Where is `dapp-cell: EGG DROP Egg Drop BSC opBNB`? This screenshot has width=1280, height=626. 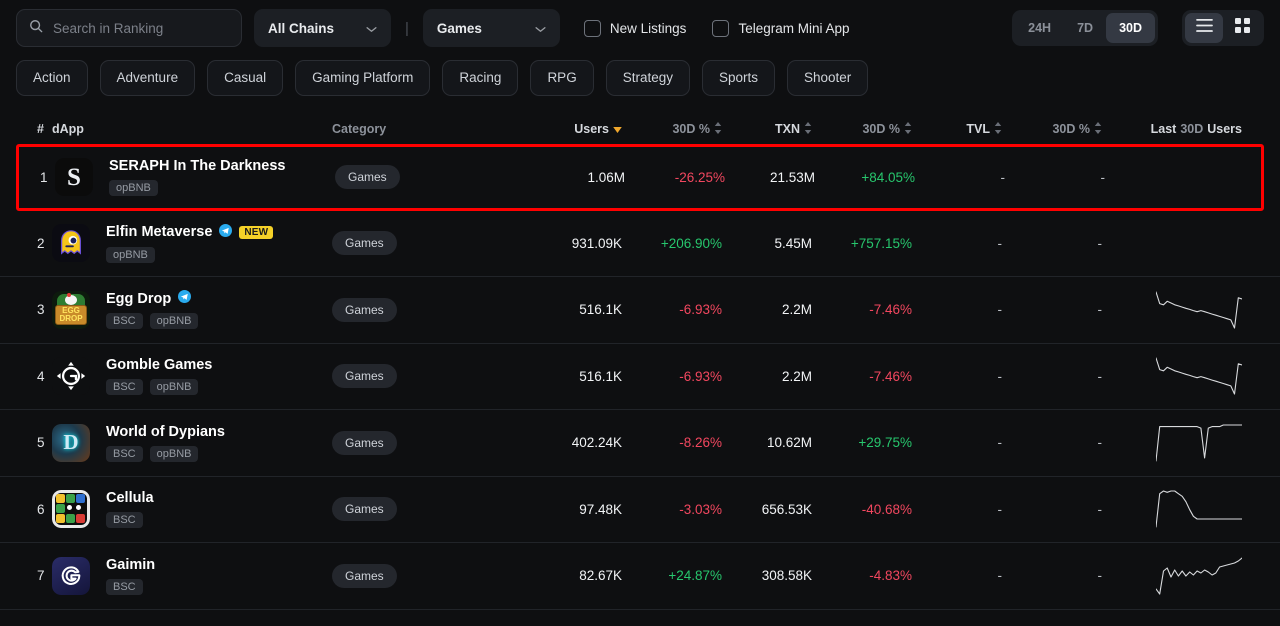
dapp-cell: EGG DROP Egg Drop BSC opBNB is located at coordinates (192, 310).